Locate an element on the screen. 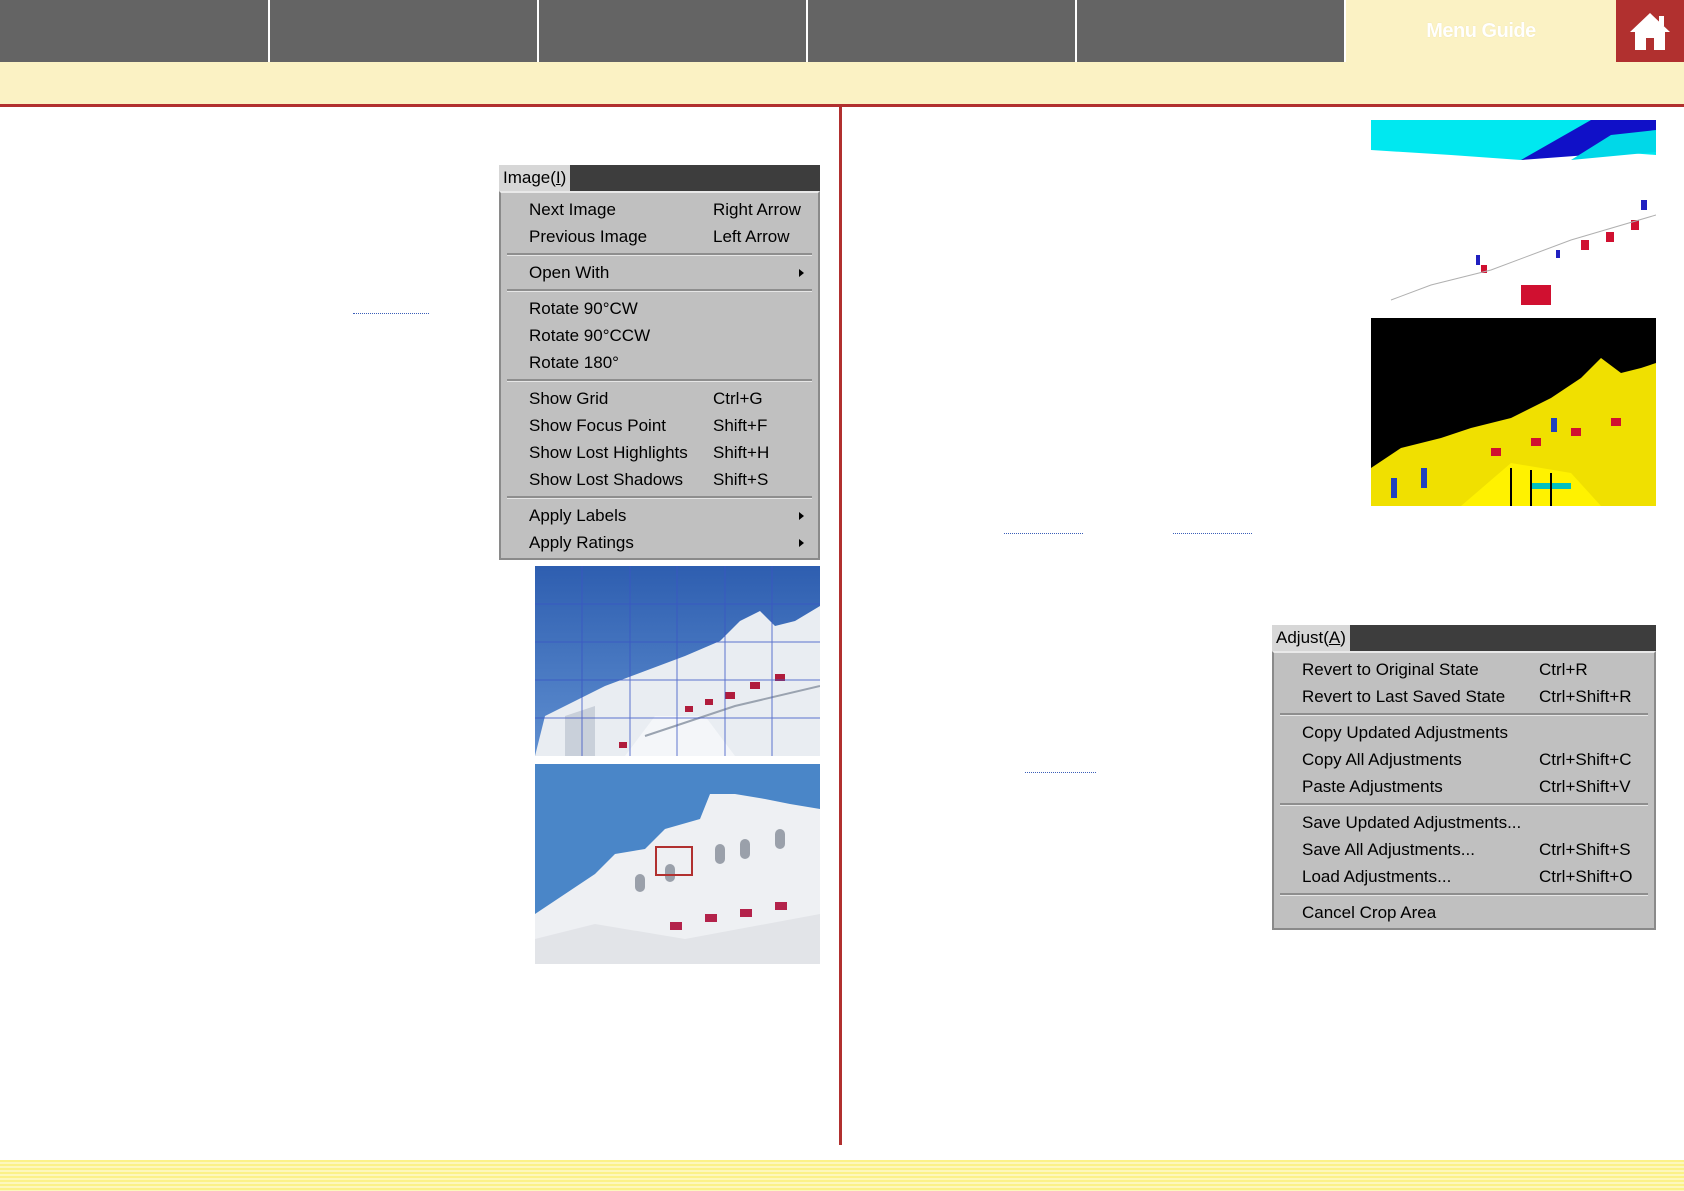 The width and height of the screenshot is (1684, 1191). menu-item-paste: Paste Adjustments Ctrl+Shift+V is located at coordinates (1464, 786).